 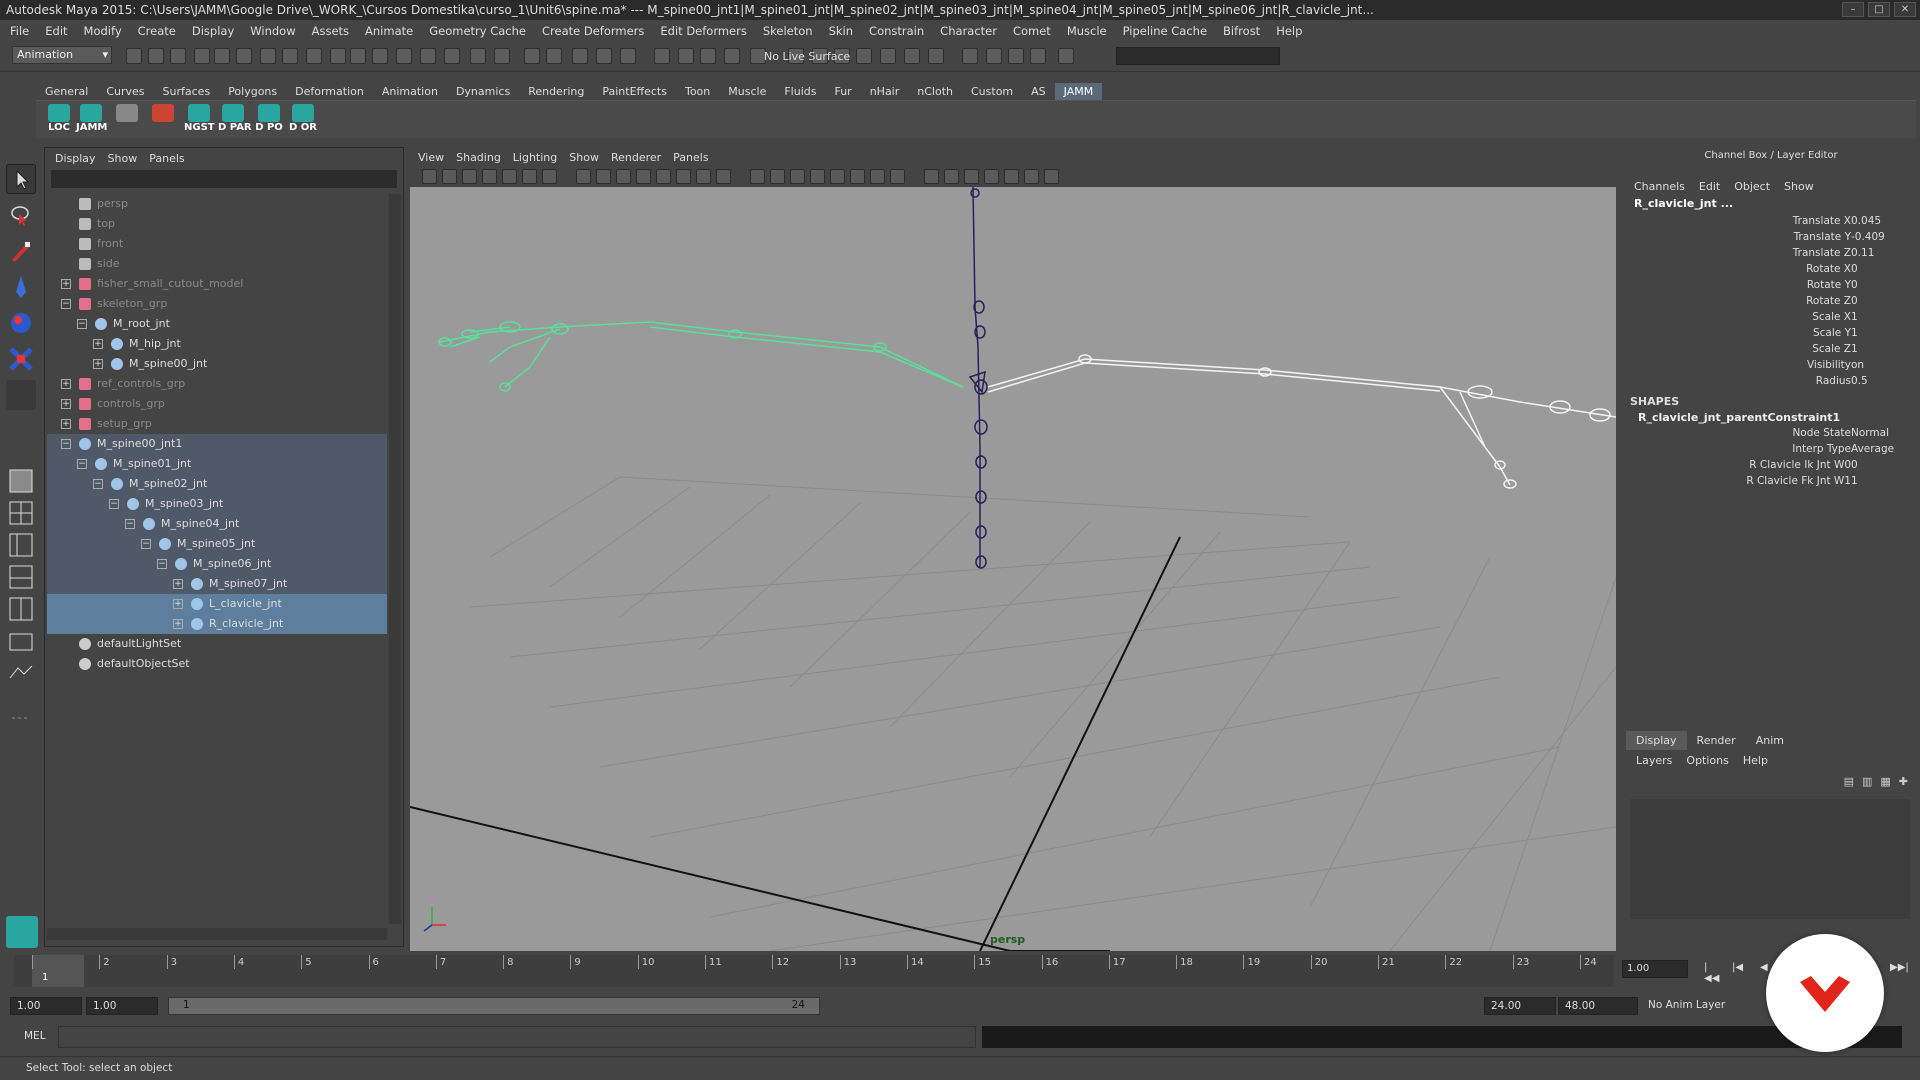 What do you see at coordinates (217, 604) in the screenshot?
I see `outliner-item-l-clavicle-jnt: + L_clavicle_jnt` at bounding box center [217, 604].